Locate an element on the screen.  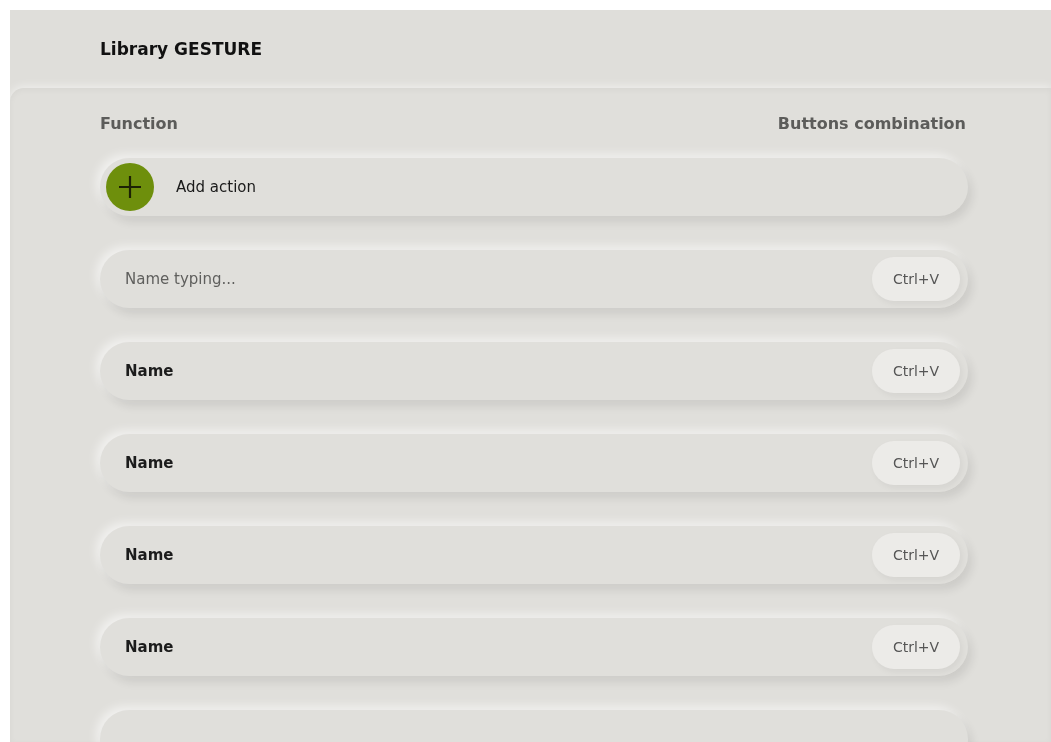
page-title: Library GESTURE is located at coordinates (181, 49).